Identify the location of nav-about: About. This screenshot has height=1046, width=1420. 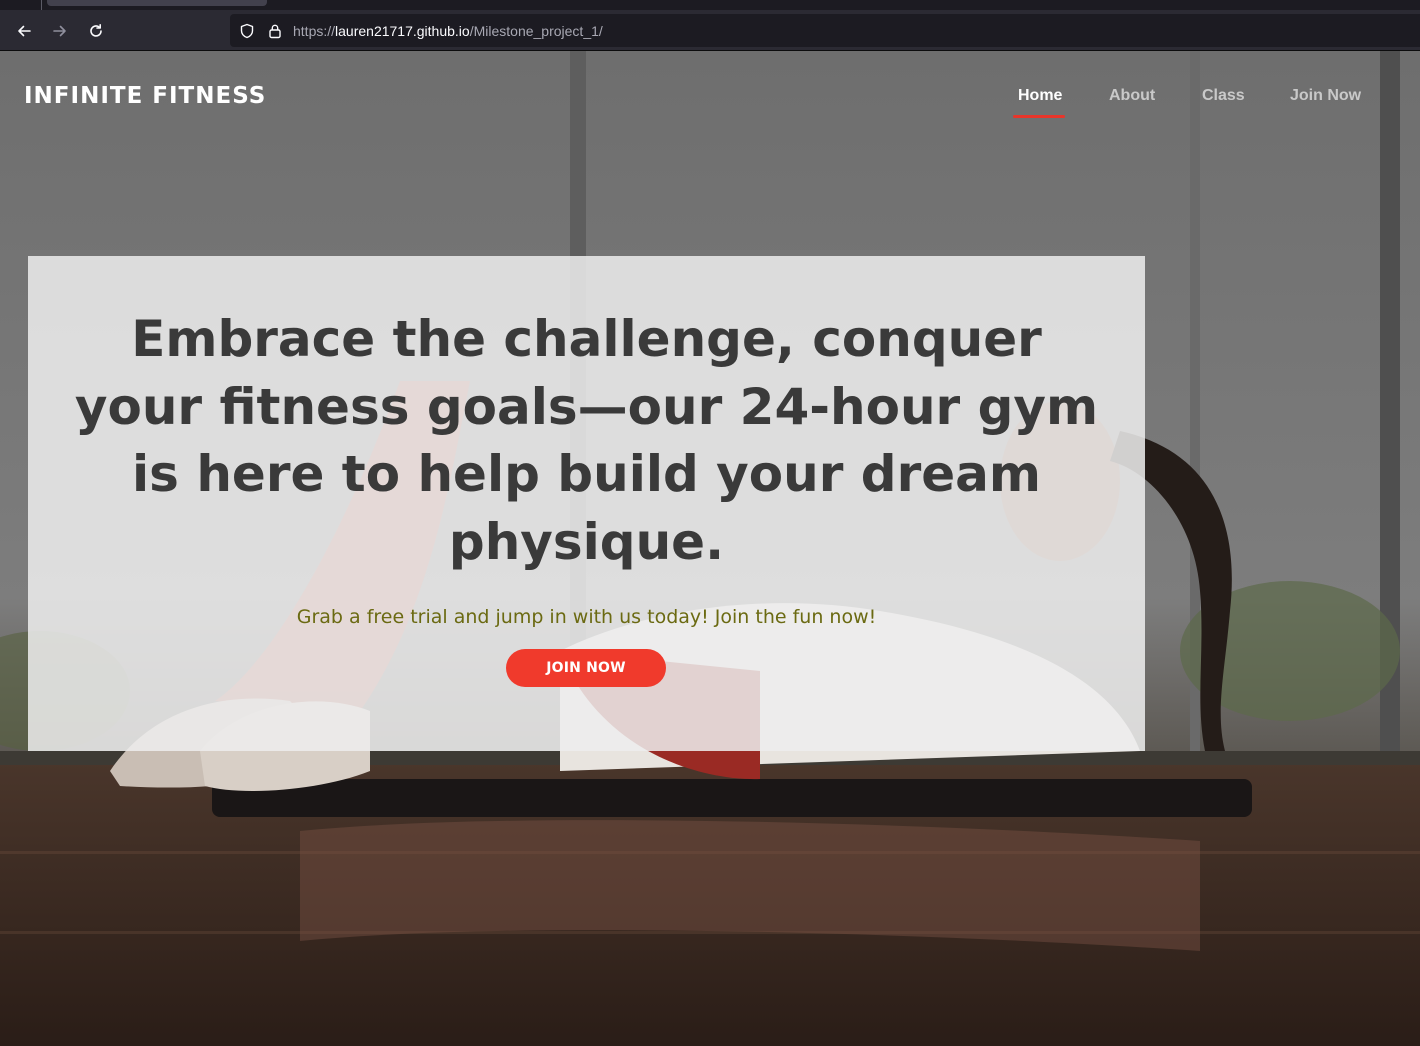
(1132, 96).